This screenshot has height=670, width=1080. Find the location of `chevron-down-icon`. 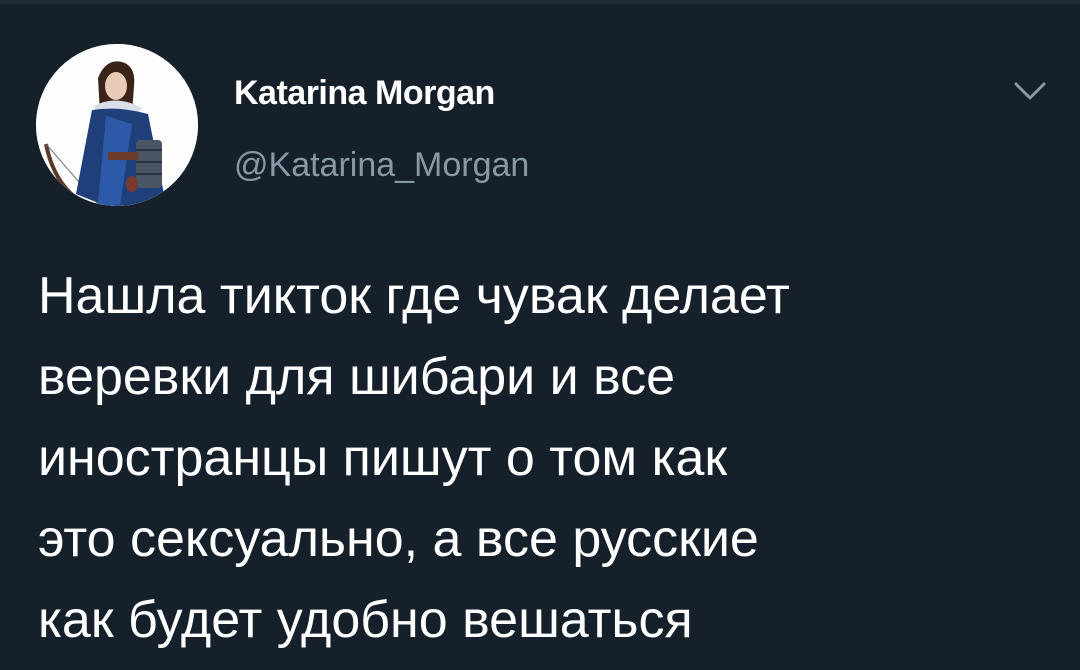

chevron-down-icon is located at coordinates (1030, 91).